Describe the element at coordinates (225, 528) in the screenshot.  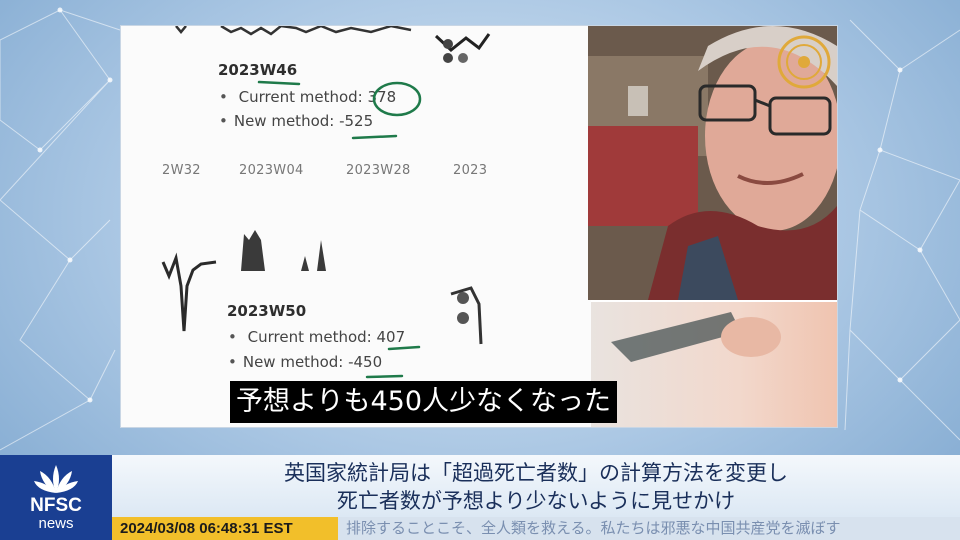
I see `timestamp: 2024/03/08 06:48:31 EST` at that location.